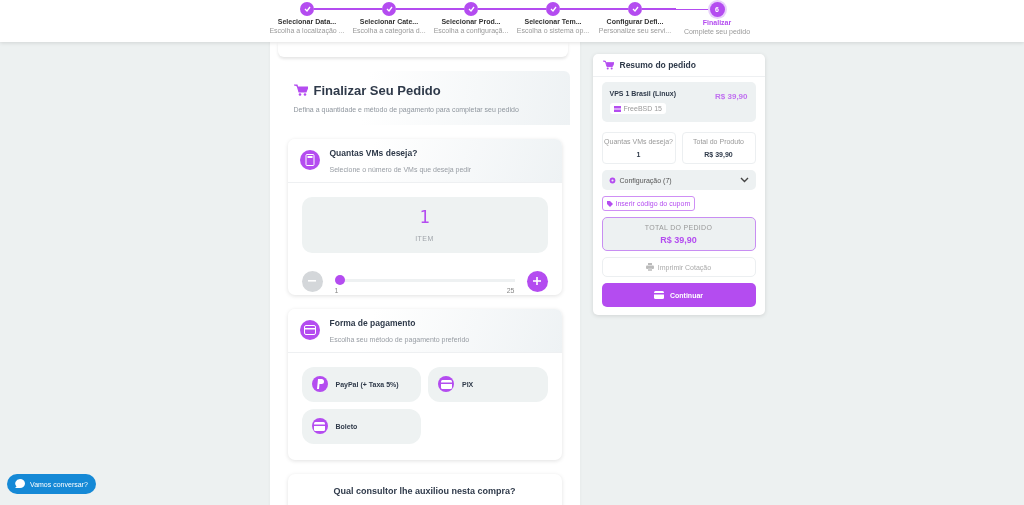  I want to click on slider-thumb, so click(339, 279).